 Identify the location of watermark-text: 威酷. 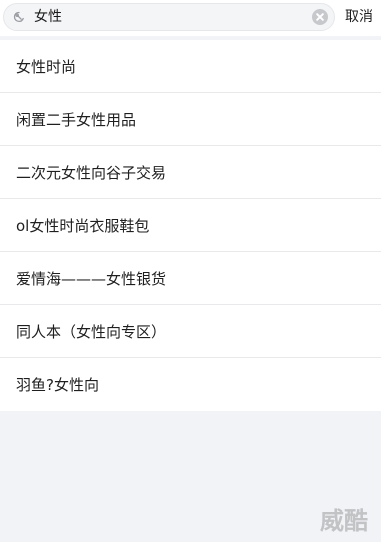
(344, 521).